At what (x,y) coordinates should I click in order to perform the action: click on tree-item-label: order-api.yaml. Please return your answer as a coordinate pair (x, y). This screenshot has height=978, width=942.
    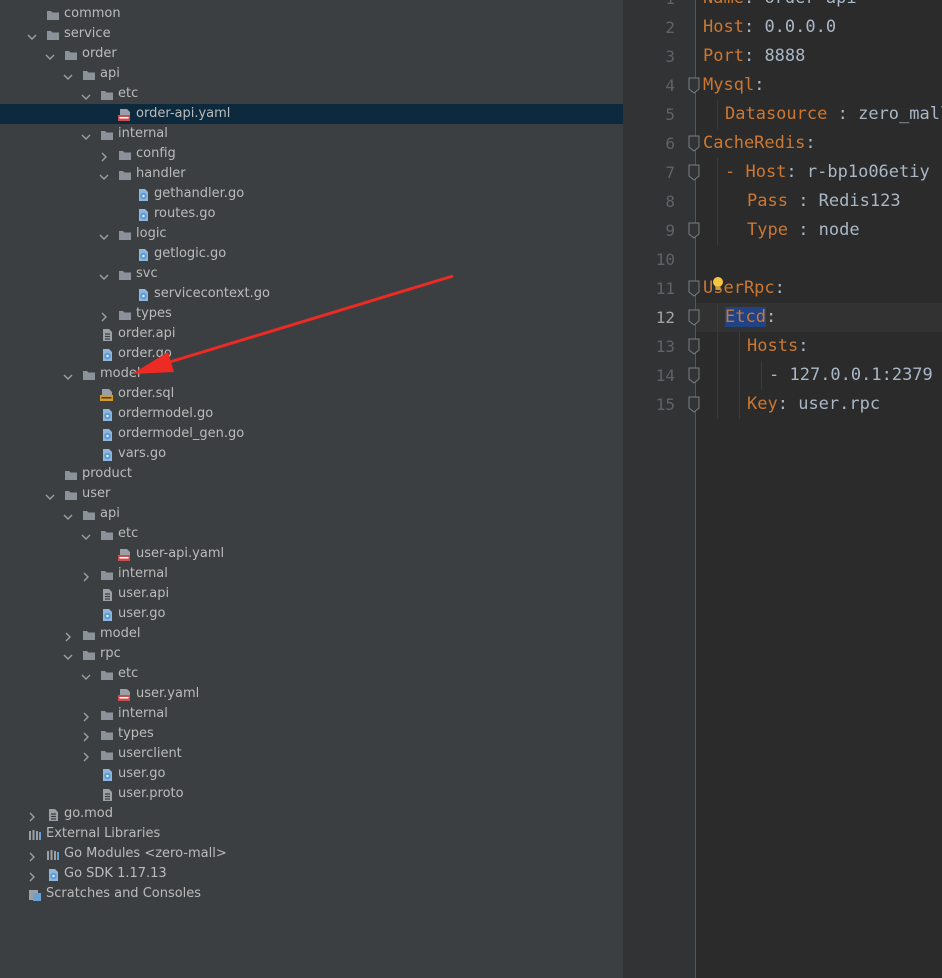
    Looking at the image, I should click on (183, 113).